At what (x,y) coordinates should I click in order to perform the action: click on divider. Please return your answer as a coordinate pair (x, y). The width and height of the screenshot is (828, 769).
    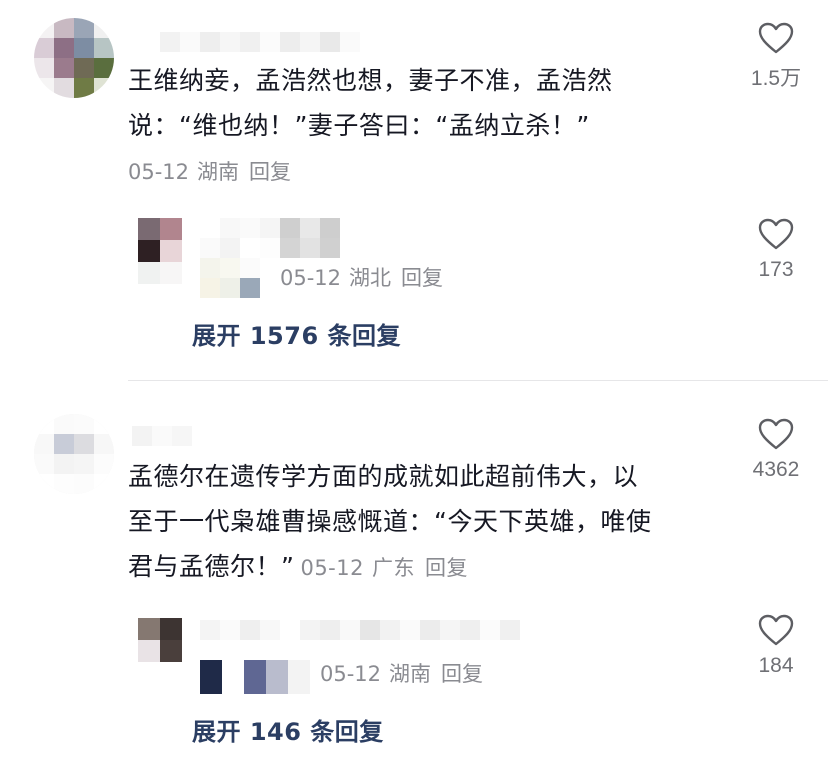
    Looking at the image, I should click on (478, 380).